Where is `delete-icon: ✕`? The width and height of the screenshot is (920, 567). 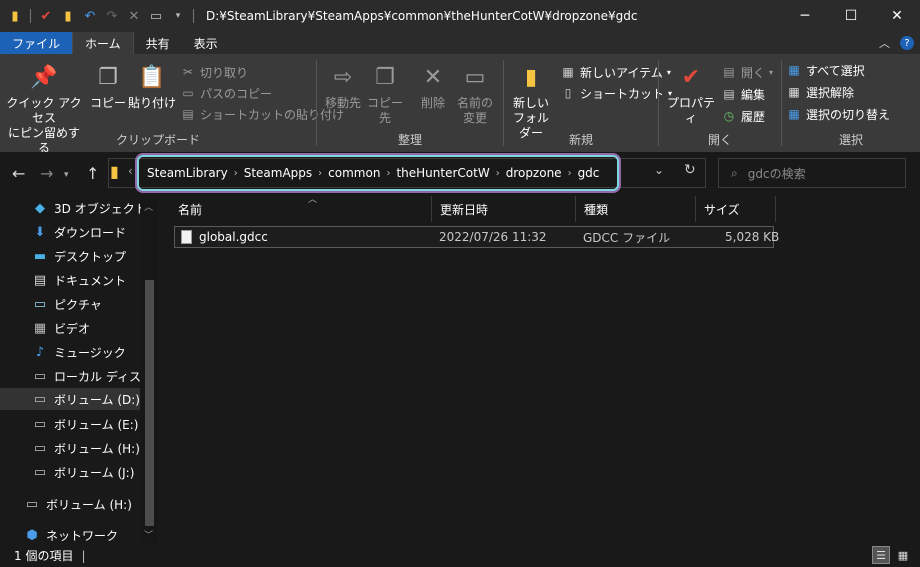 delete-icon: ✕ is located at coordinates (134, 16).